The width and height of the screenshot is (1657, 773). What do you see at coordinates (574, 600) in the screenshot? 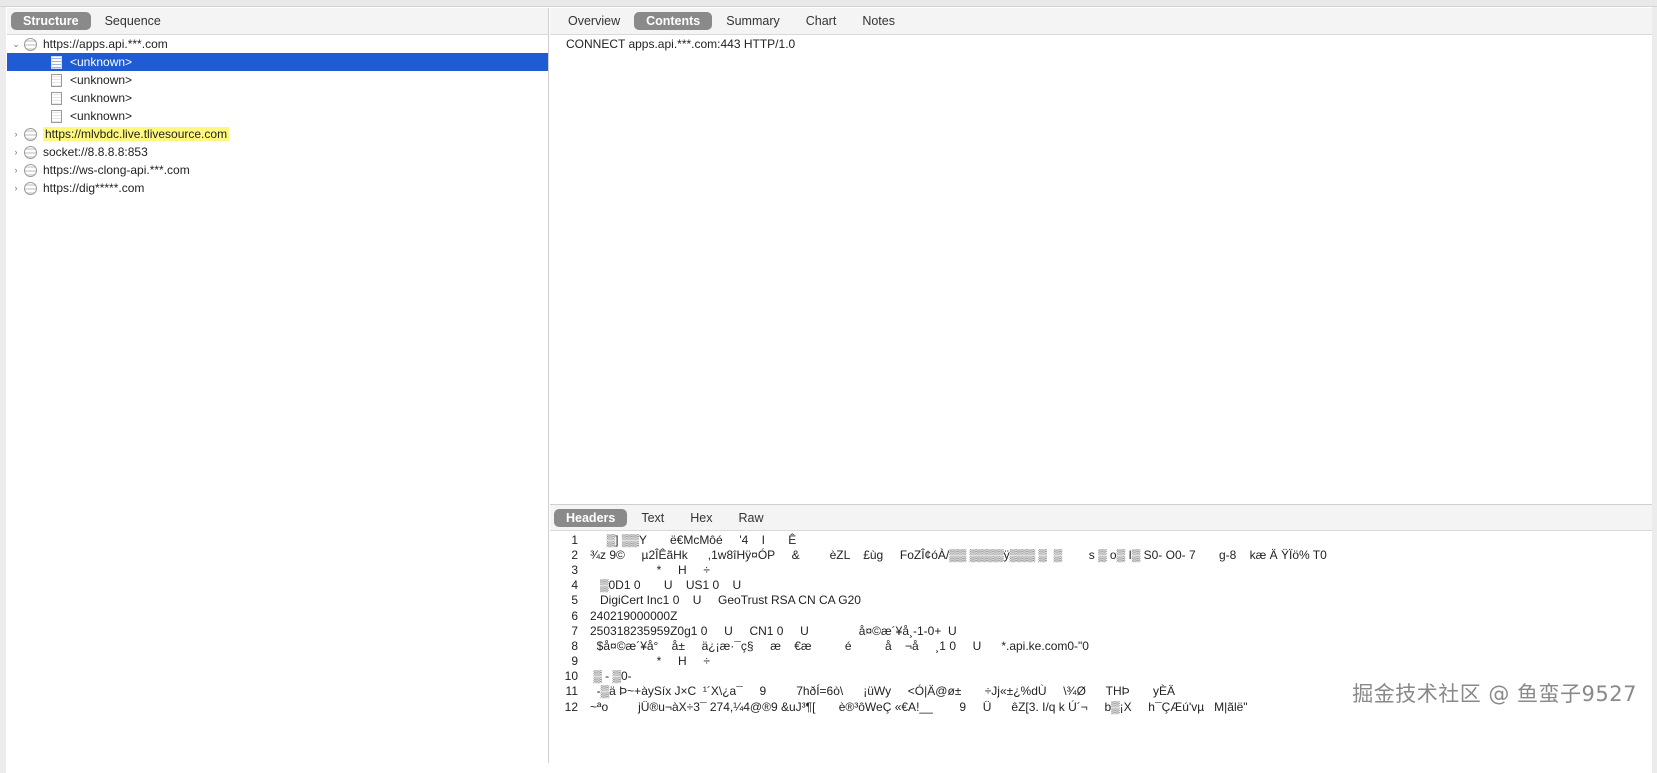
I see `line-number: 5` at bounding box center [574, 600].